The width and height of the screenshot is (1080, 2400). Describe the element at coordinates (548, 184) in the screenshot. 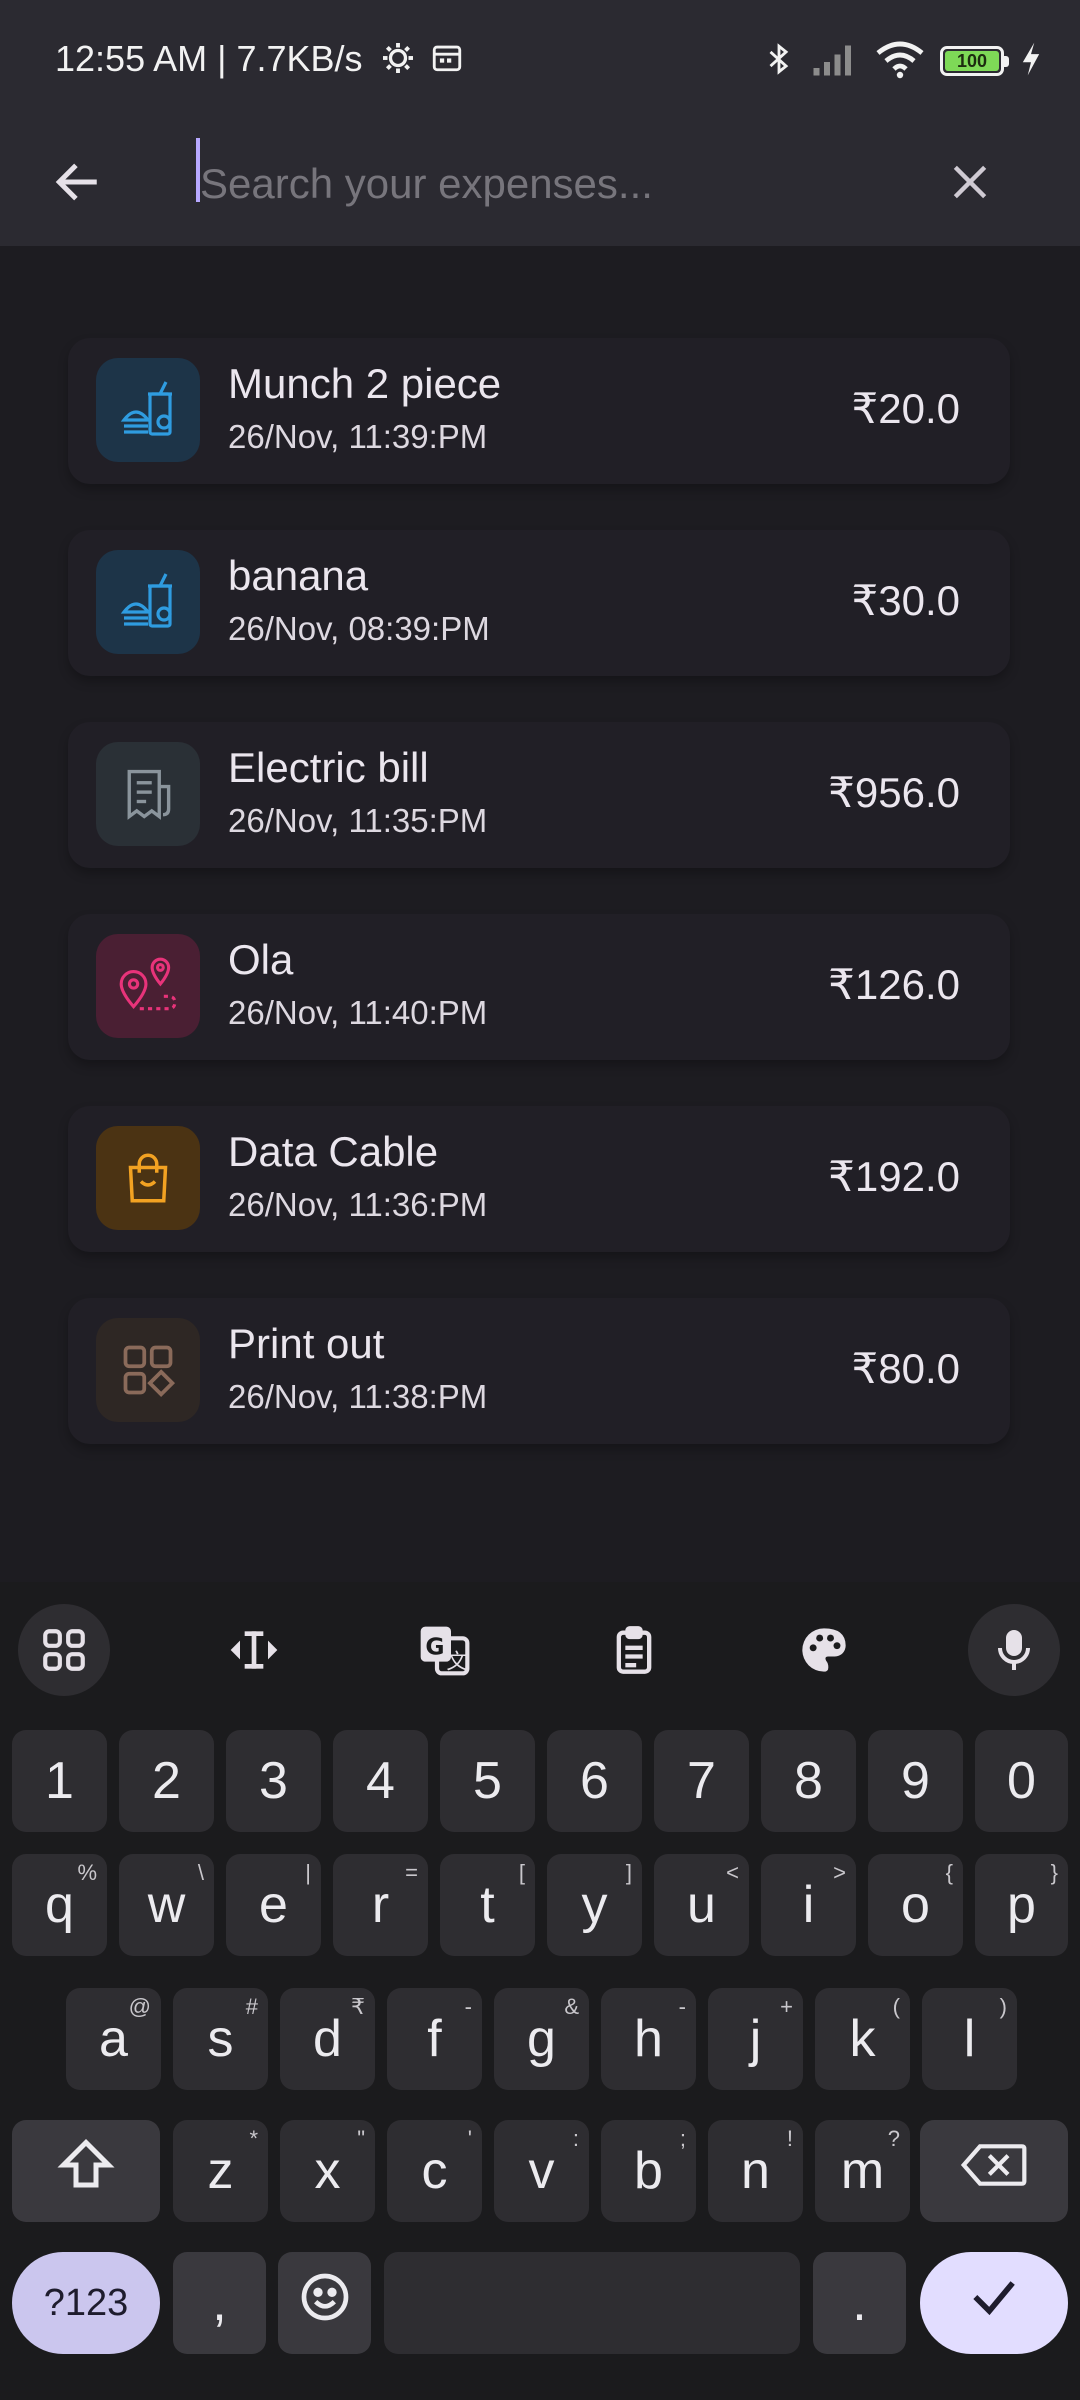

I see `search-input` at that location.